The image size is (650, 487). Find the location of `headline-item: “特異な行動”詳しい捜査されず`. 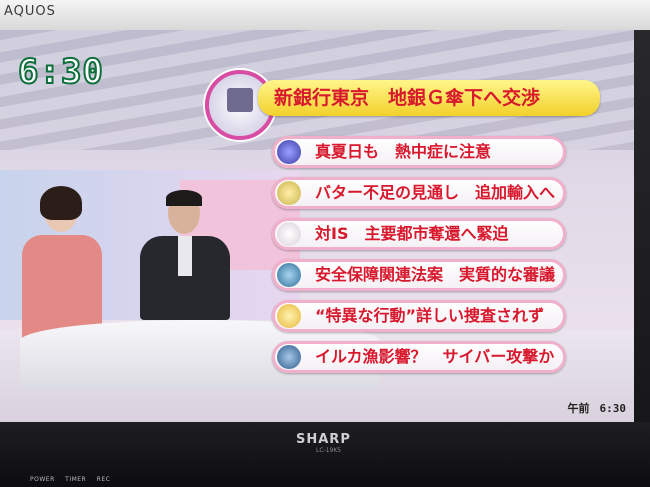

headline-item: “特異な行動”詳しい捜査されず is located at coordinates (419, 316).